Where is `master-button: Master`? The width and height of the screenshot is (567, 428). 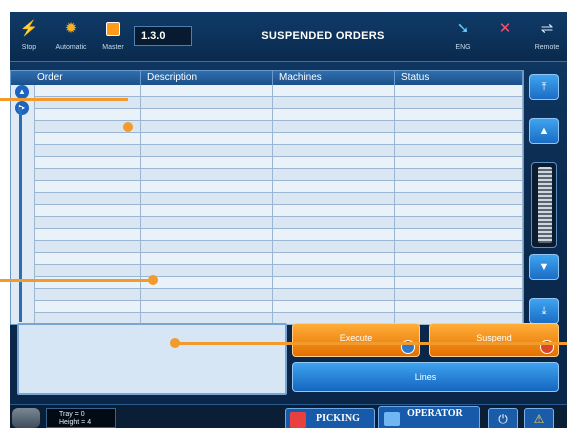 master-button: Master is located at coordinates (113, 37).